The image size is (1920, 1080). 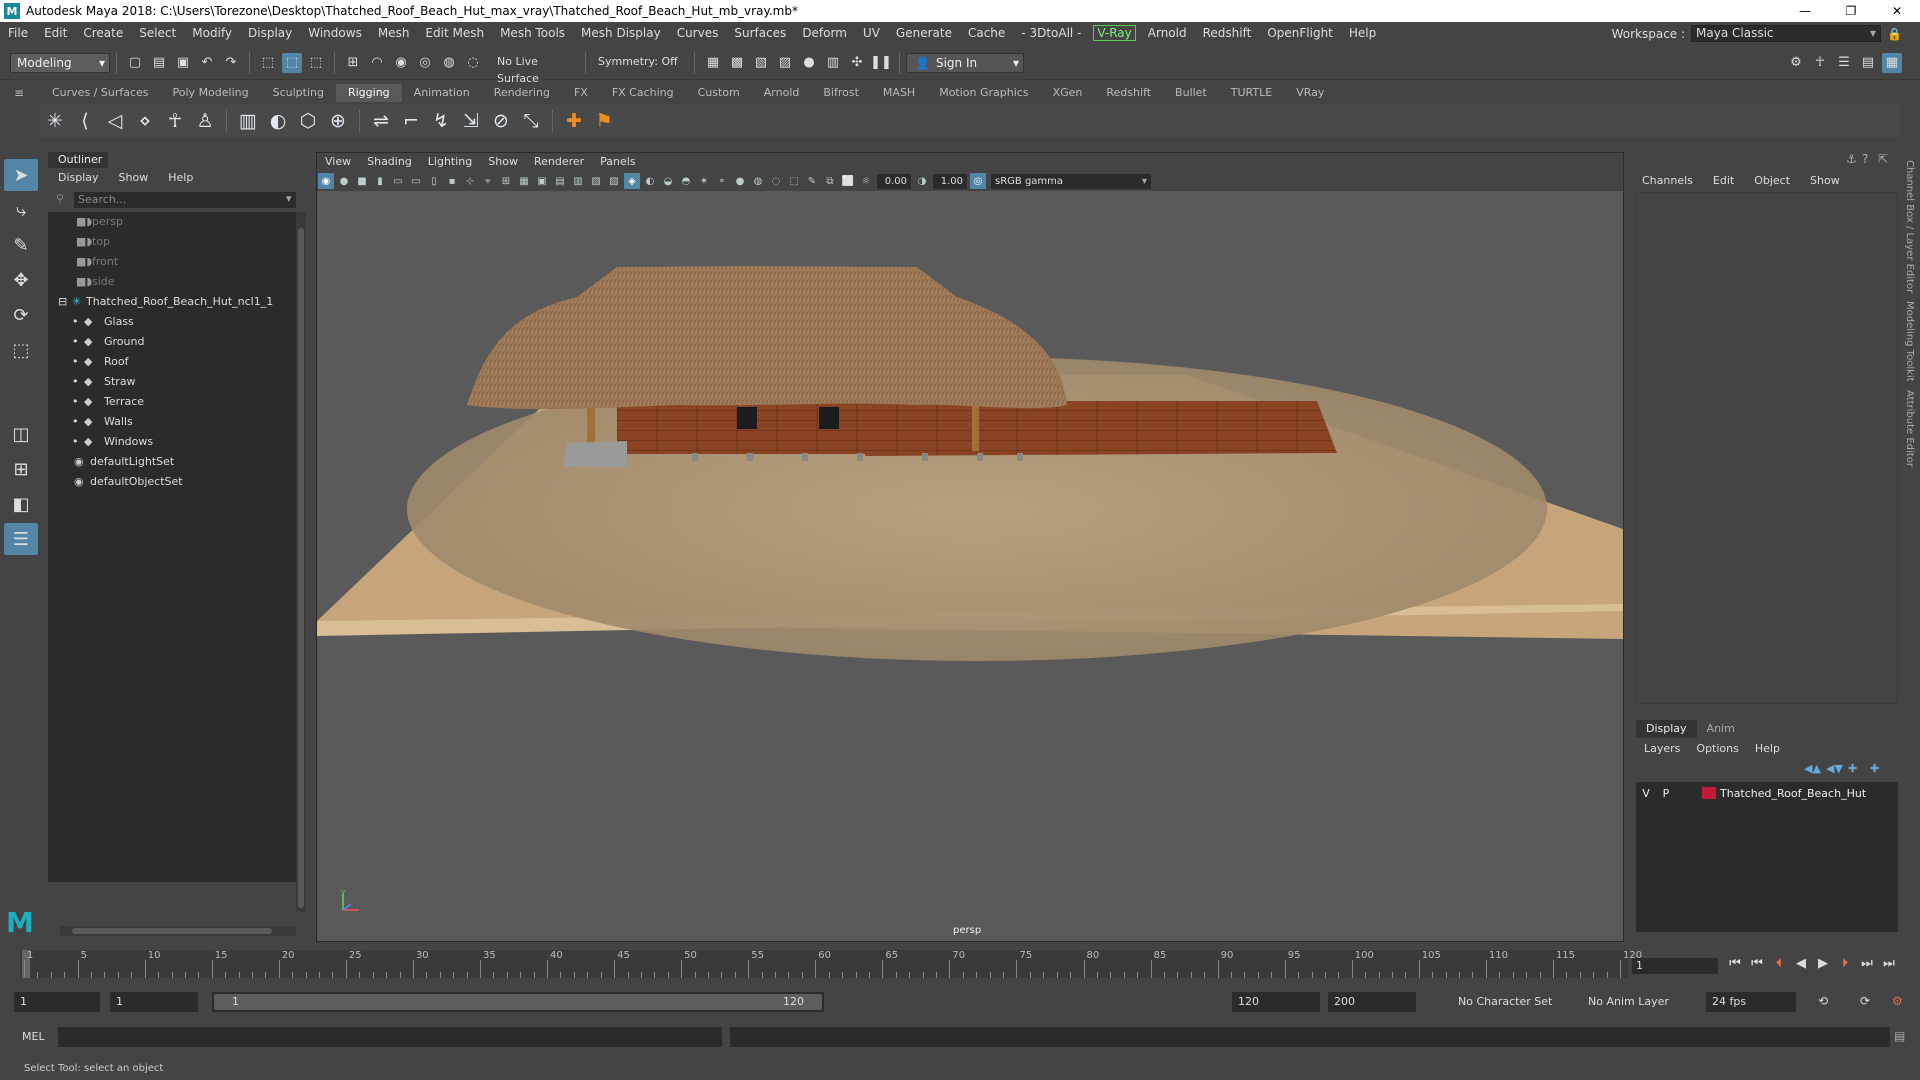 I want to click on menu-openflight: OpenFlight, so click(x=1300, y=33).